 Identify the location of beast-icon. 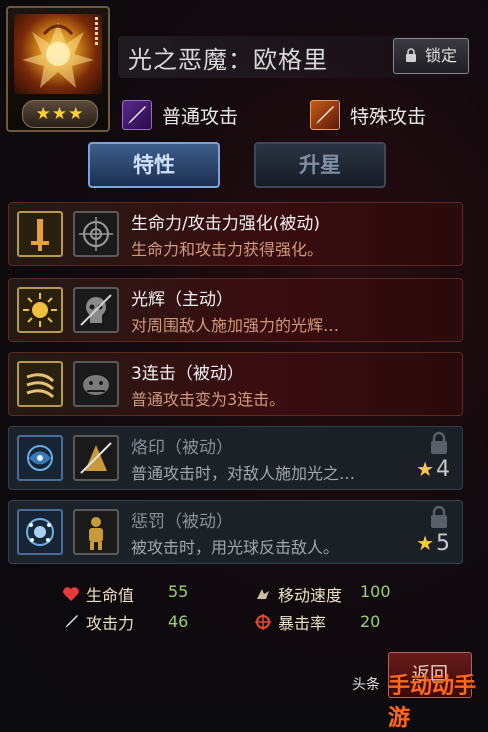
(96, 384).